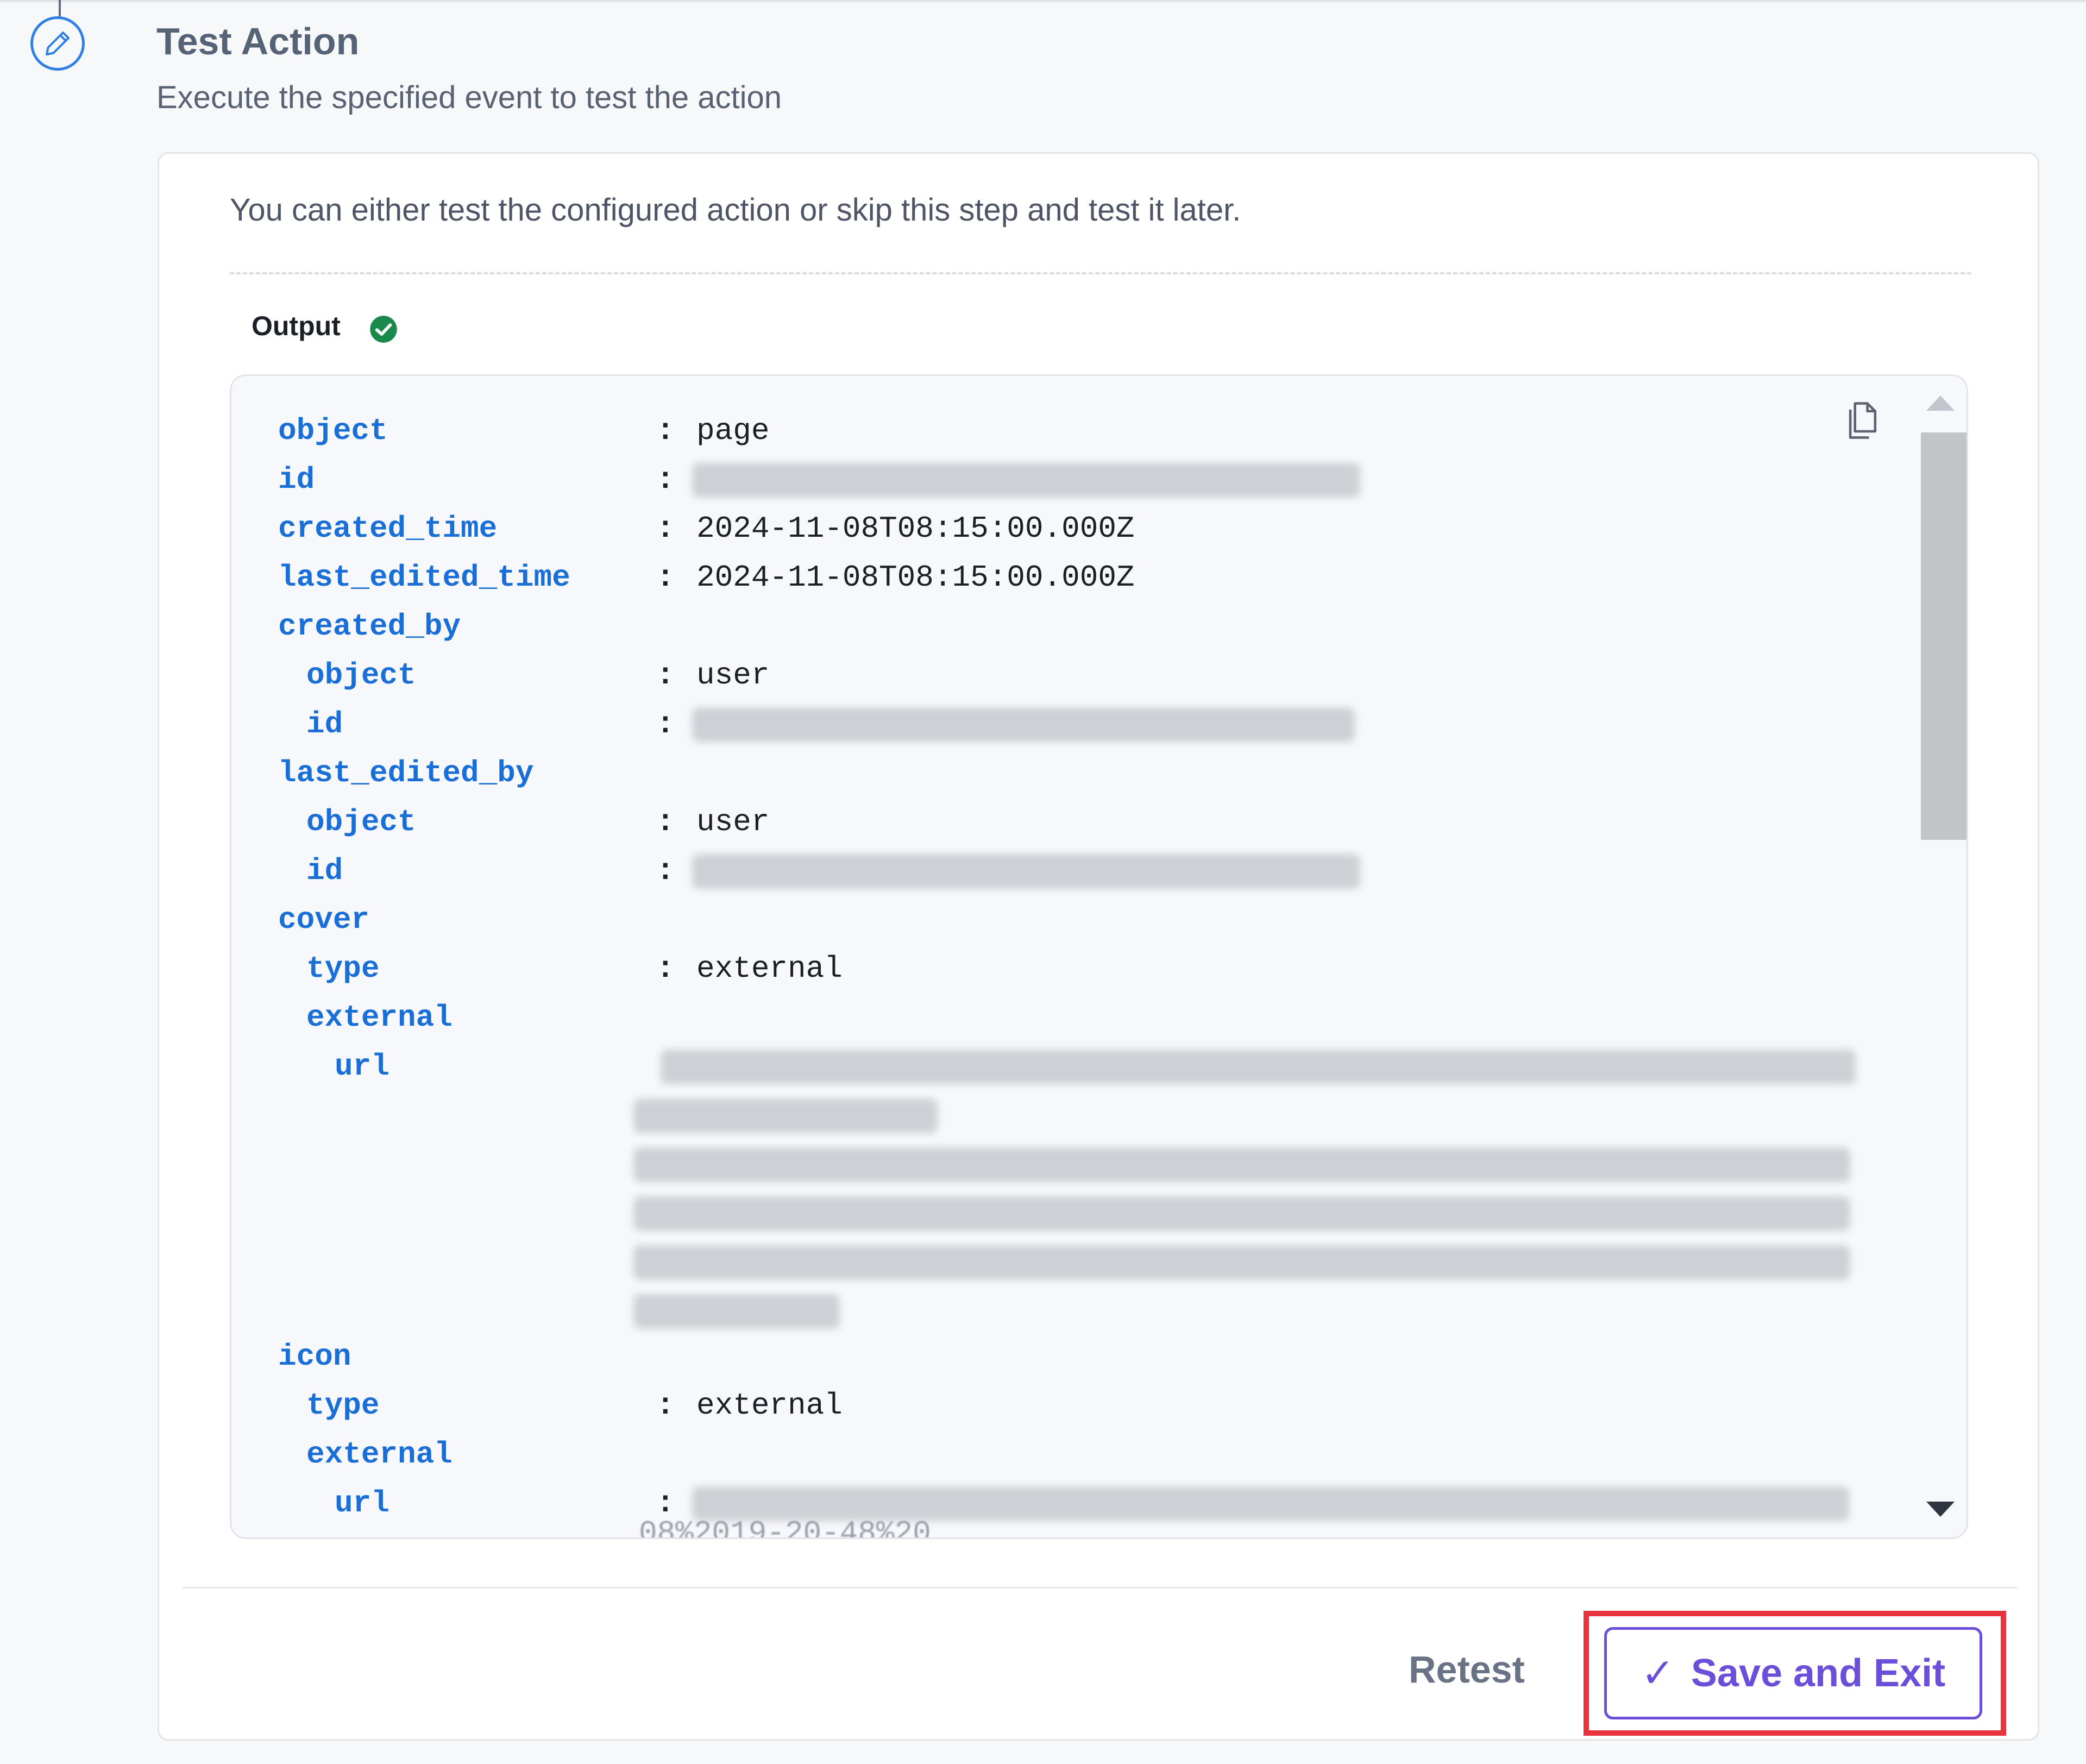 The width and height of the screenshot is (2086, 1764). What do you see at coordinates (1467, 1669) in the screenshot?
I see `retest-button: Retest` at bounding box center [1467, 1669].